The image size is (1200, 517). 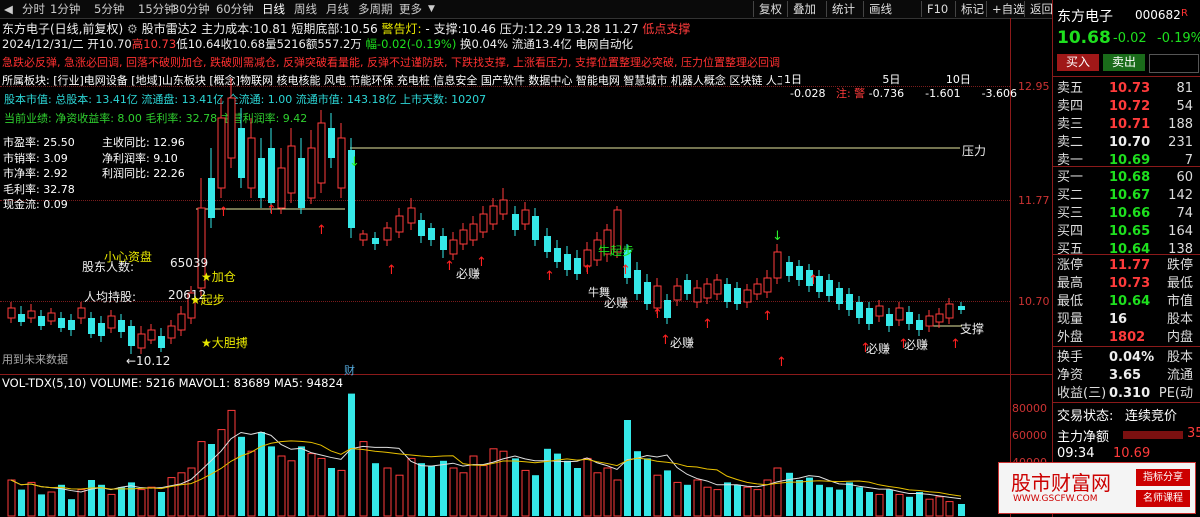 I want to click on quote-row: 换手 0.04% 股本, so click(x=1128, y=357).